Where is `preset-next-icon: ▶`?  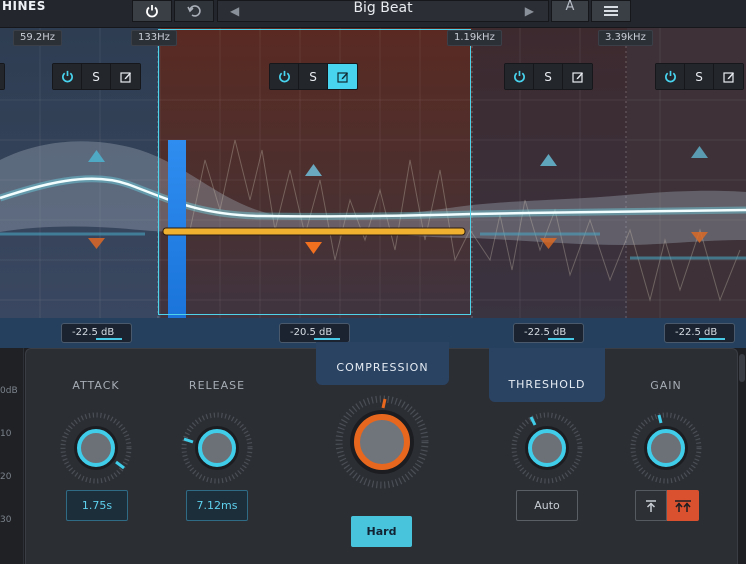
preset-next-icon: ▶ is located at coordinates (529, 11).